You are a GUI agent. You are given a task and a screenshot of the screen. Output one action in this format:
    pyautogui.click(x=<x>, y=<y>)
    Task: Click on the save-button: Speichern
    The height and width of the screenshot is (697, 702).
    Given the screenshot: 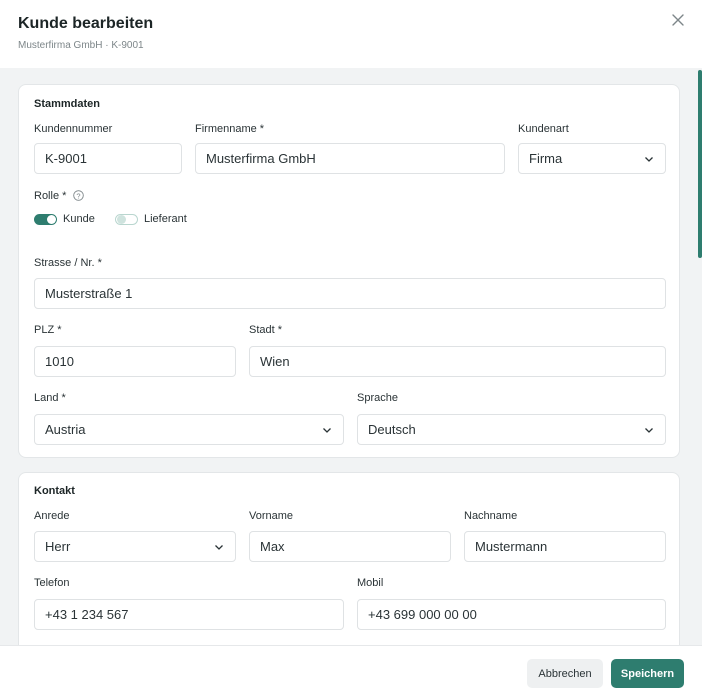 What is the action you would take?
    pyautogui.click(x=647, y=673)
    